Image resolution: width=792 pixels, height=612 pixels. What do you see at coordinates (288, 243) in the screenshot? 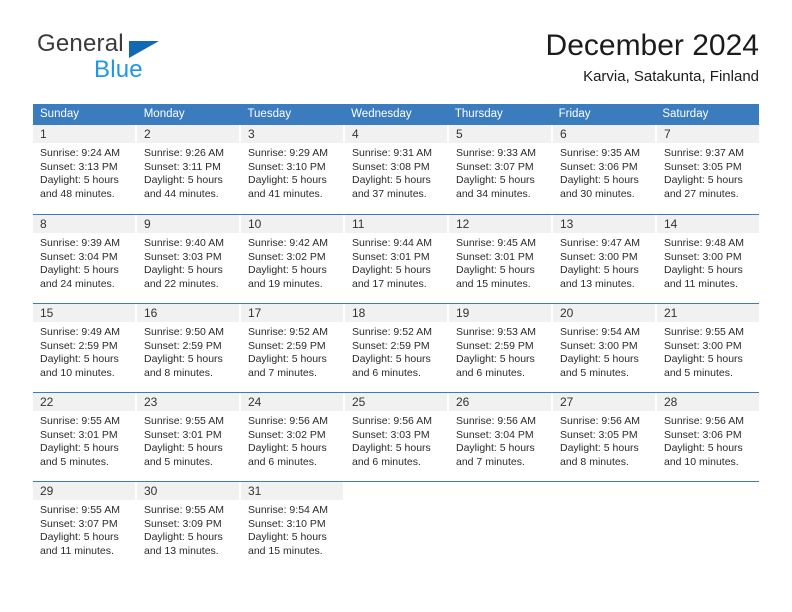
I see `sunrise-text: Sunrise: 9:42 AM` at bounding box center [288, 243].